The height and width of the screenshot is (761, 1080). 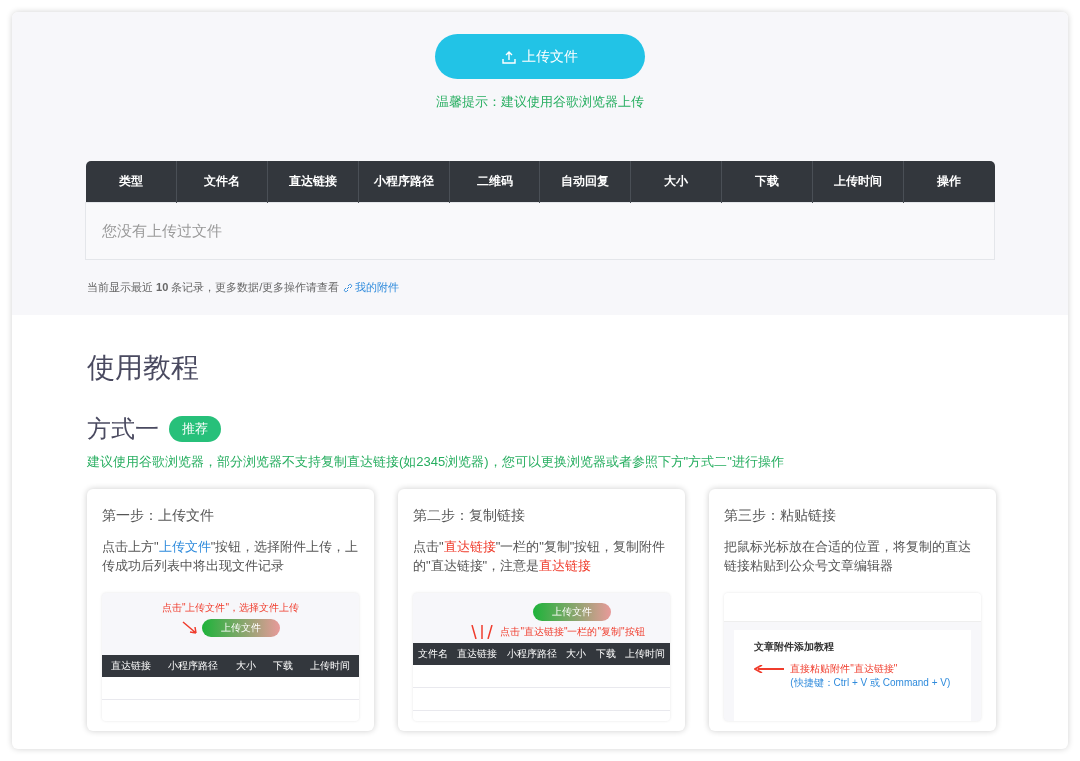 What do you see at coordinates (404, 182) in the screenshot?
I see `column-header: 小程序路径` at bounding box center [404, 182].